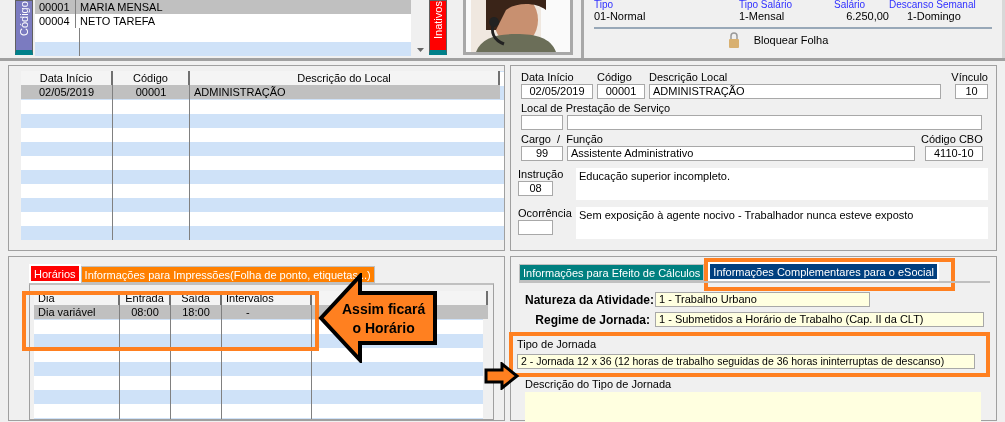 The width and height of the screenshot is (1005, 422). Describe the element at coordinates (384, 319) in the screenshot. I see `annotation-text: Assim ficará o Horário` at that location.